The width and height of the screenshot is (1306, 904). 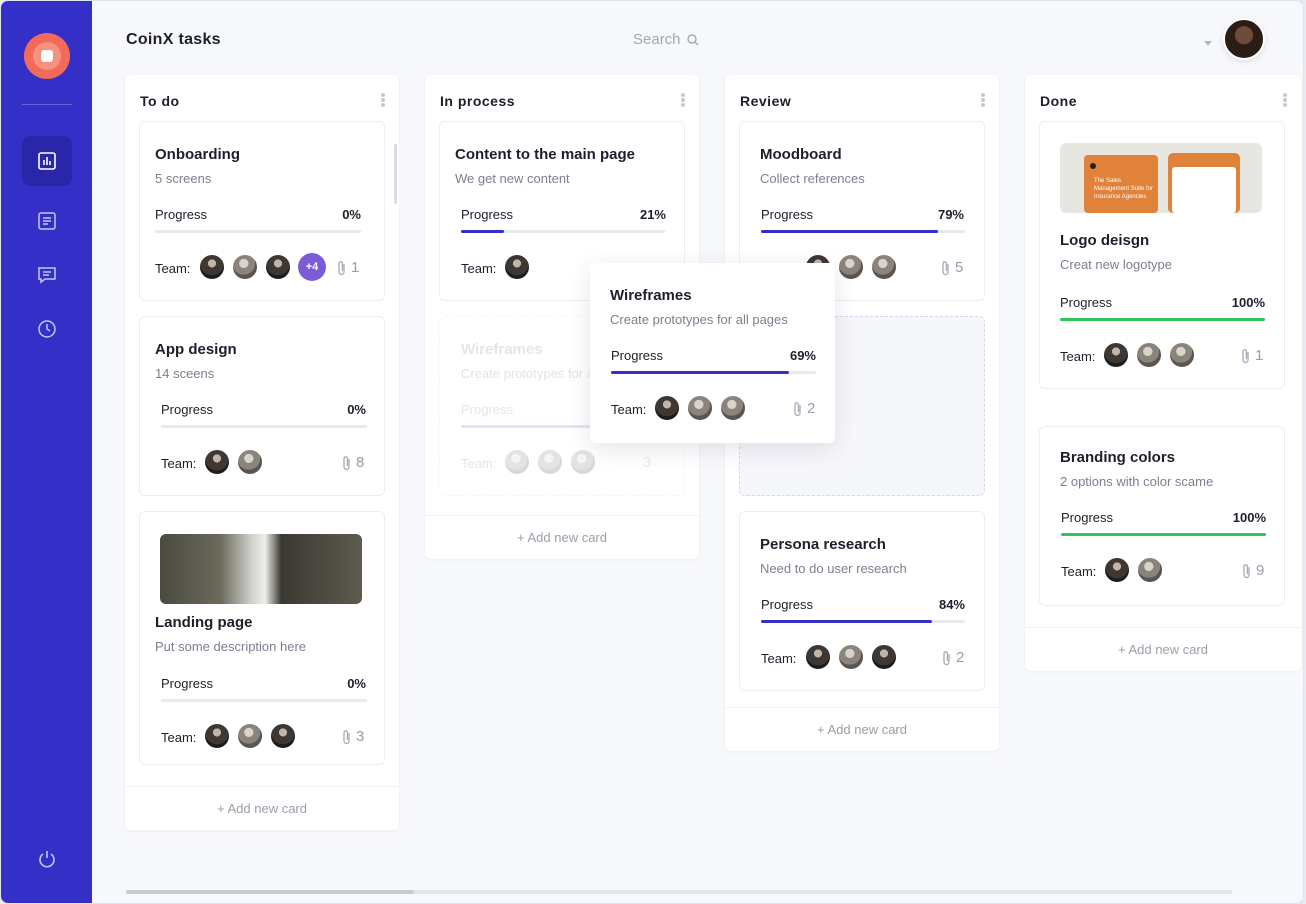 What do you see at coordinates (352, 736) in the screenshot?
I see `attachments: 3` at bounding box center [352, 736].